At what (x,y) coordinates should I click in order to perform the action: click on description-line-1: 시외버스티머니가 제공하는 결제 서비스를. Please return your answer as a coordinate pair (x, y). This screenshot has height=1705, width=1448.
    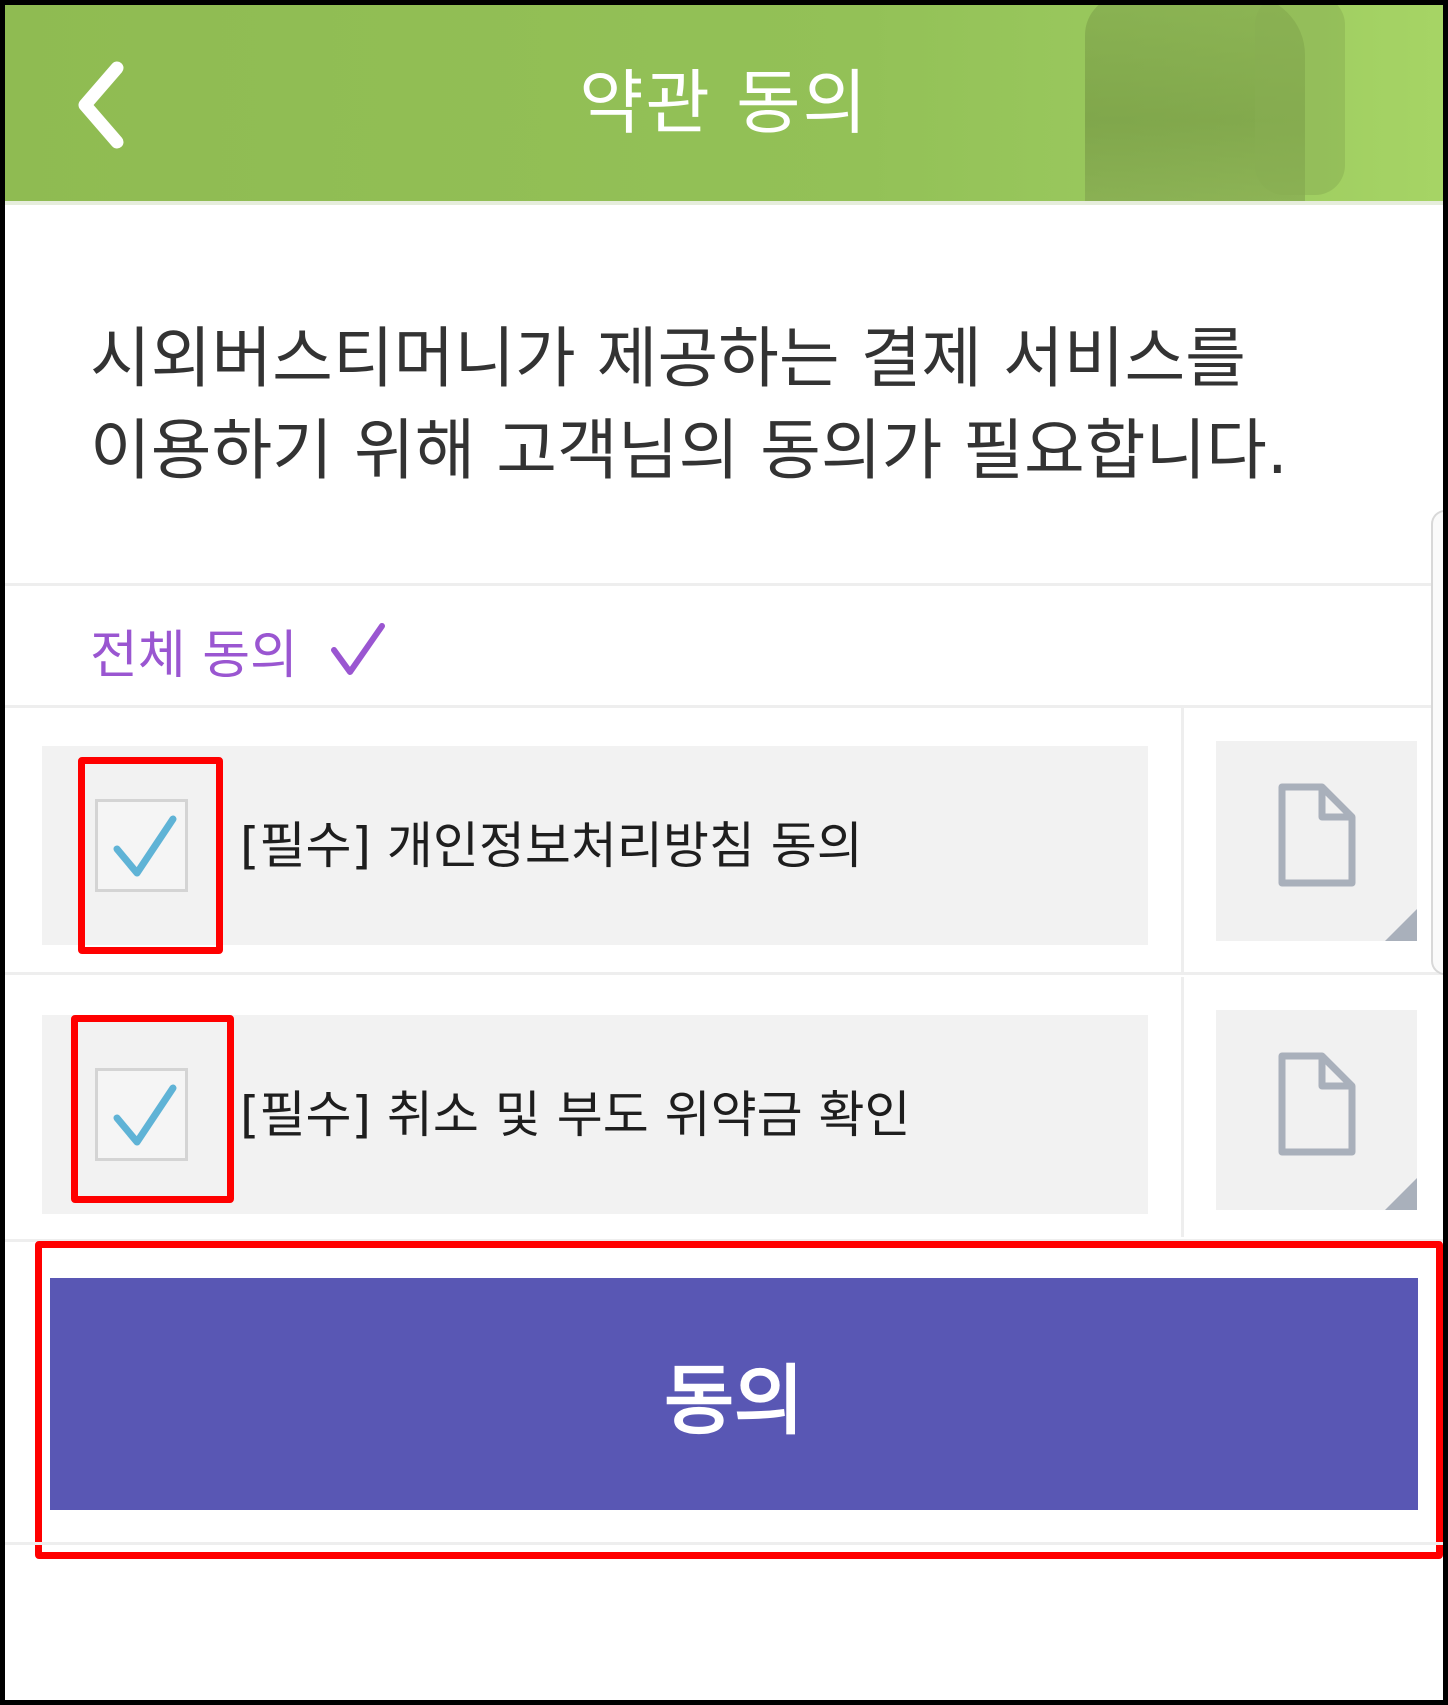
    Looking at the image, I should click on (668, 358).